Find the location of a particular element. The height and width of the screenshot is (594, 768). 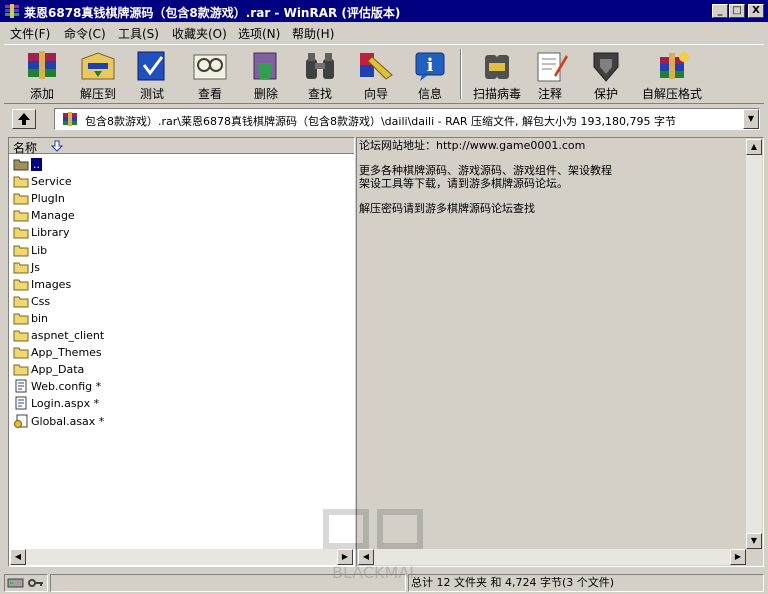

sfx-button: 自解压格式 is located at coordinates (672, 75).